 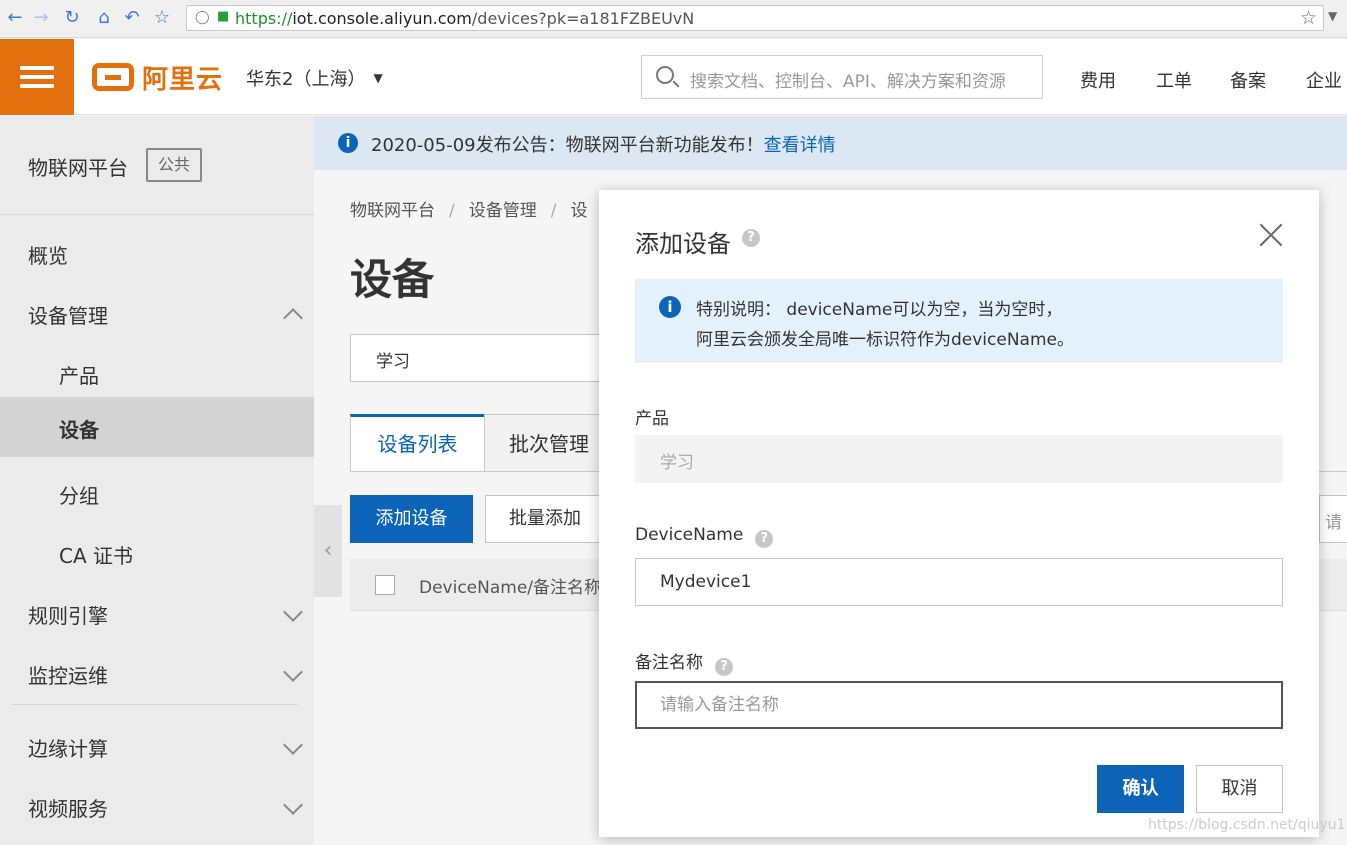 I want to click on device-search-placeholder: 请, so click(x=1333, y=523).